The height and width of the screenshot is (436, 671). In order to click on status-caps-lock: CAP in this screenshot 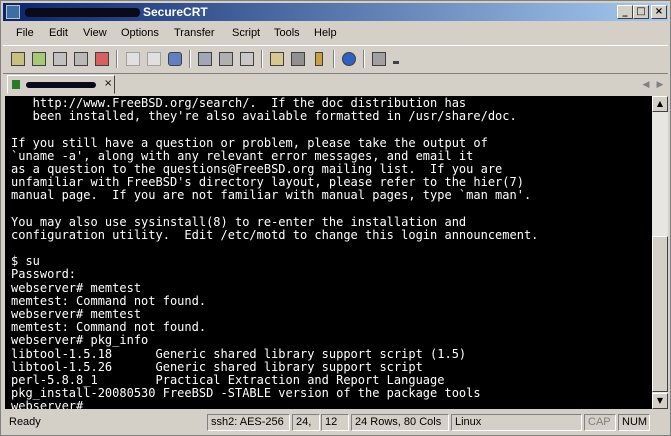, I will do `click(600, 422)`.